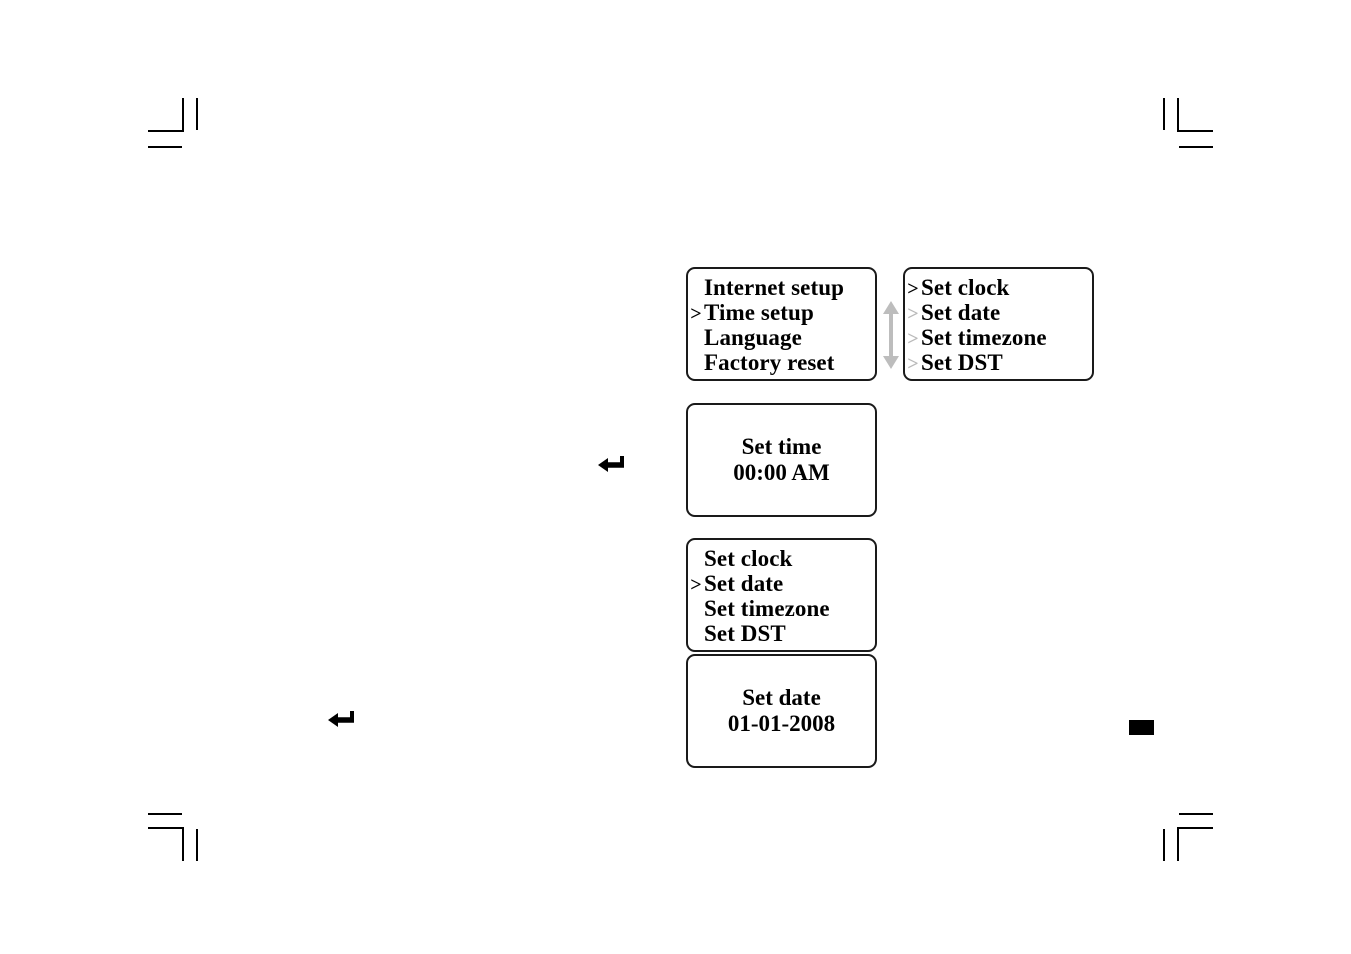 The image size is (1351, 954). Describe the element at coordinates (769, 362) in the screenshot. I see `menu-item-label: Factory reset` at that location.